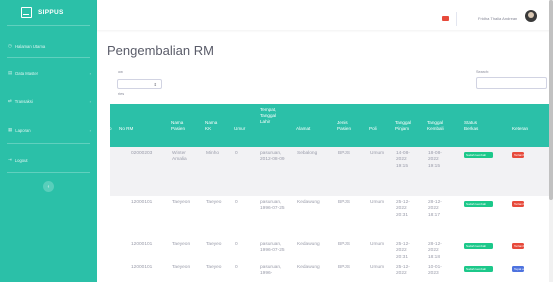 The image size is (553, 282). What do you see at coordinates (475, 126) in the screenshot?
I see `col-header-status-berkas: Status Berkas` at bounding box center [475, 126].